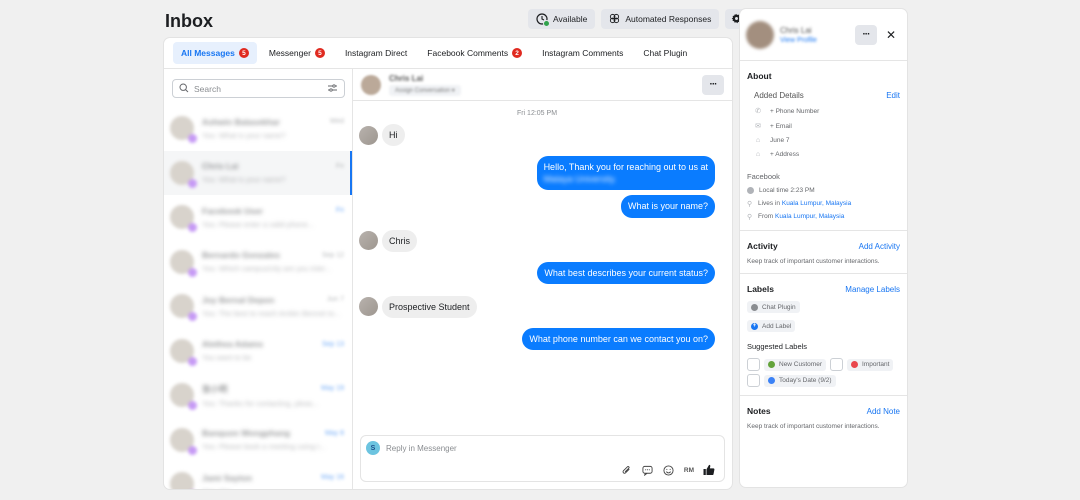  Describe the element at coordinates (660, 19) in the screenshot. I see `automated-responses-button: Automated Responses` at that location.